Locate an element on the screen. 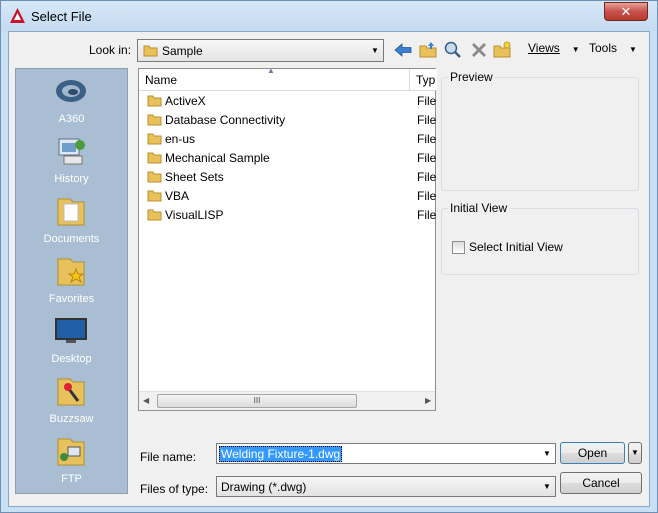 This screenshot has width=658, height=513. place-history: History is located at coordinates (71, 161).